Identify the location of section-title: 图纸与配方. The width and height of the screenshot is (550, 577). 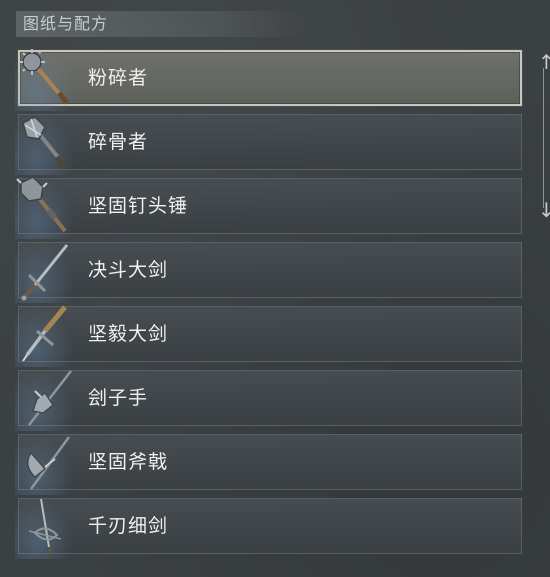
(66, 23).